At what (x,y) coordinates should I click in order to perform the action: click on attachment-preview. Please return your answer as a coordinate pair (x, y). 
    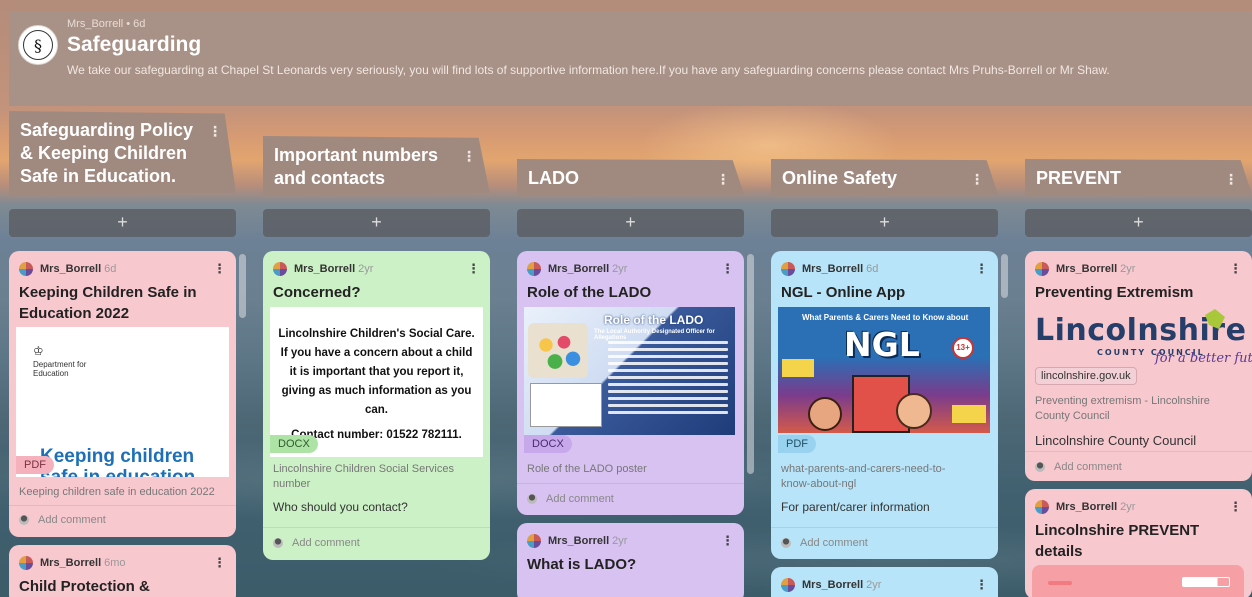
    Looking at the image, I should click on (1138, 581).